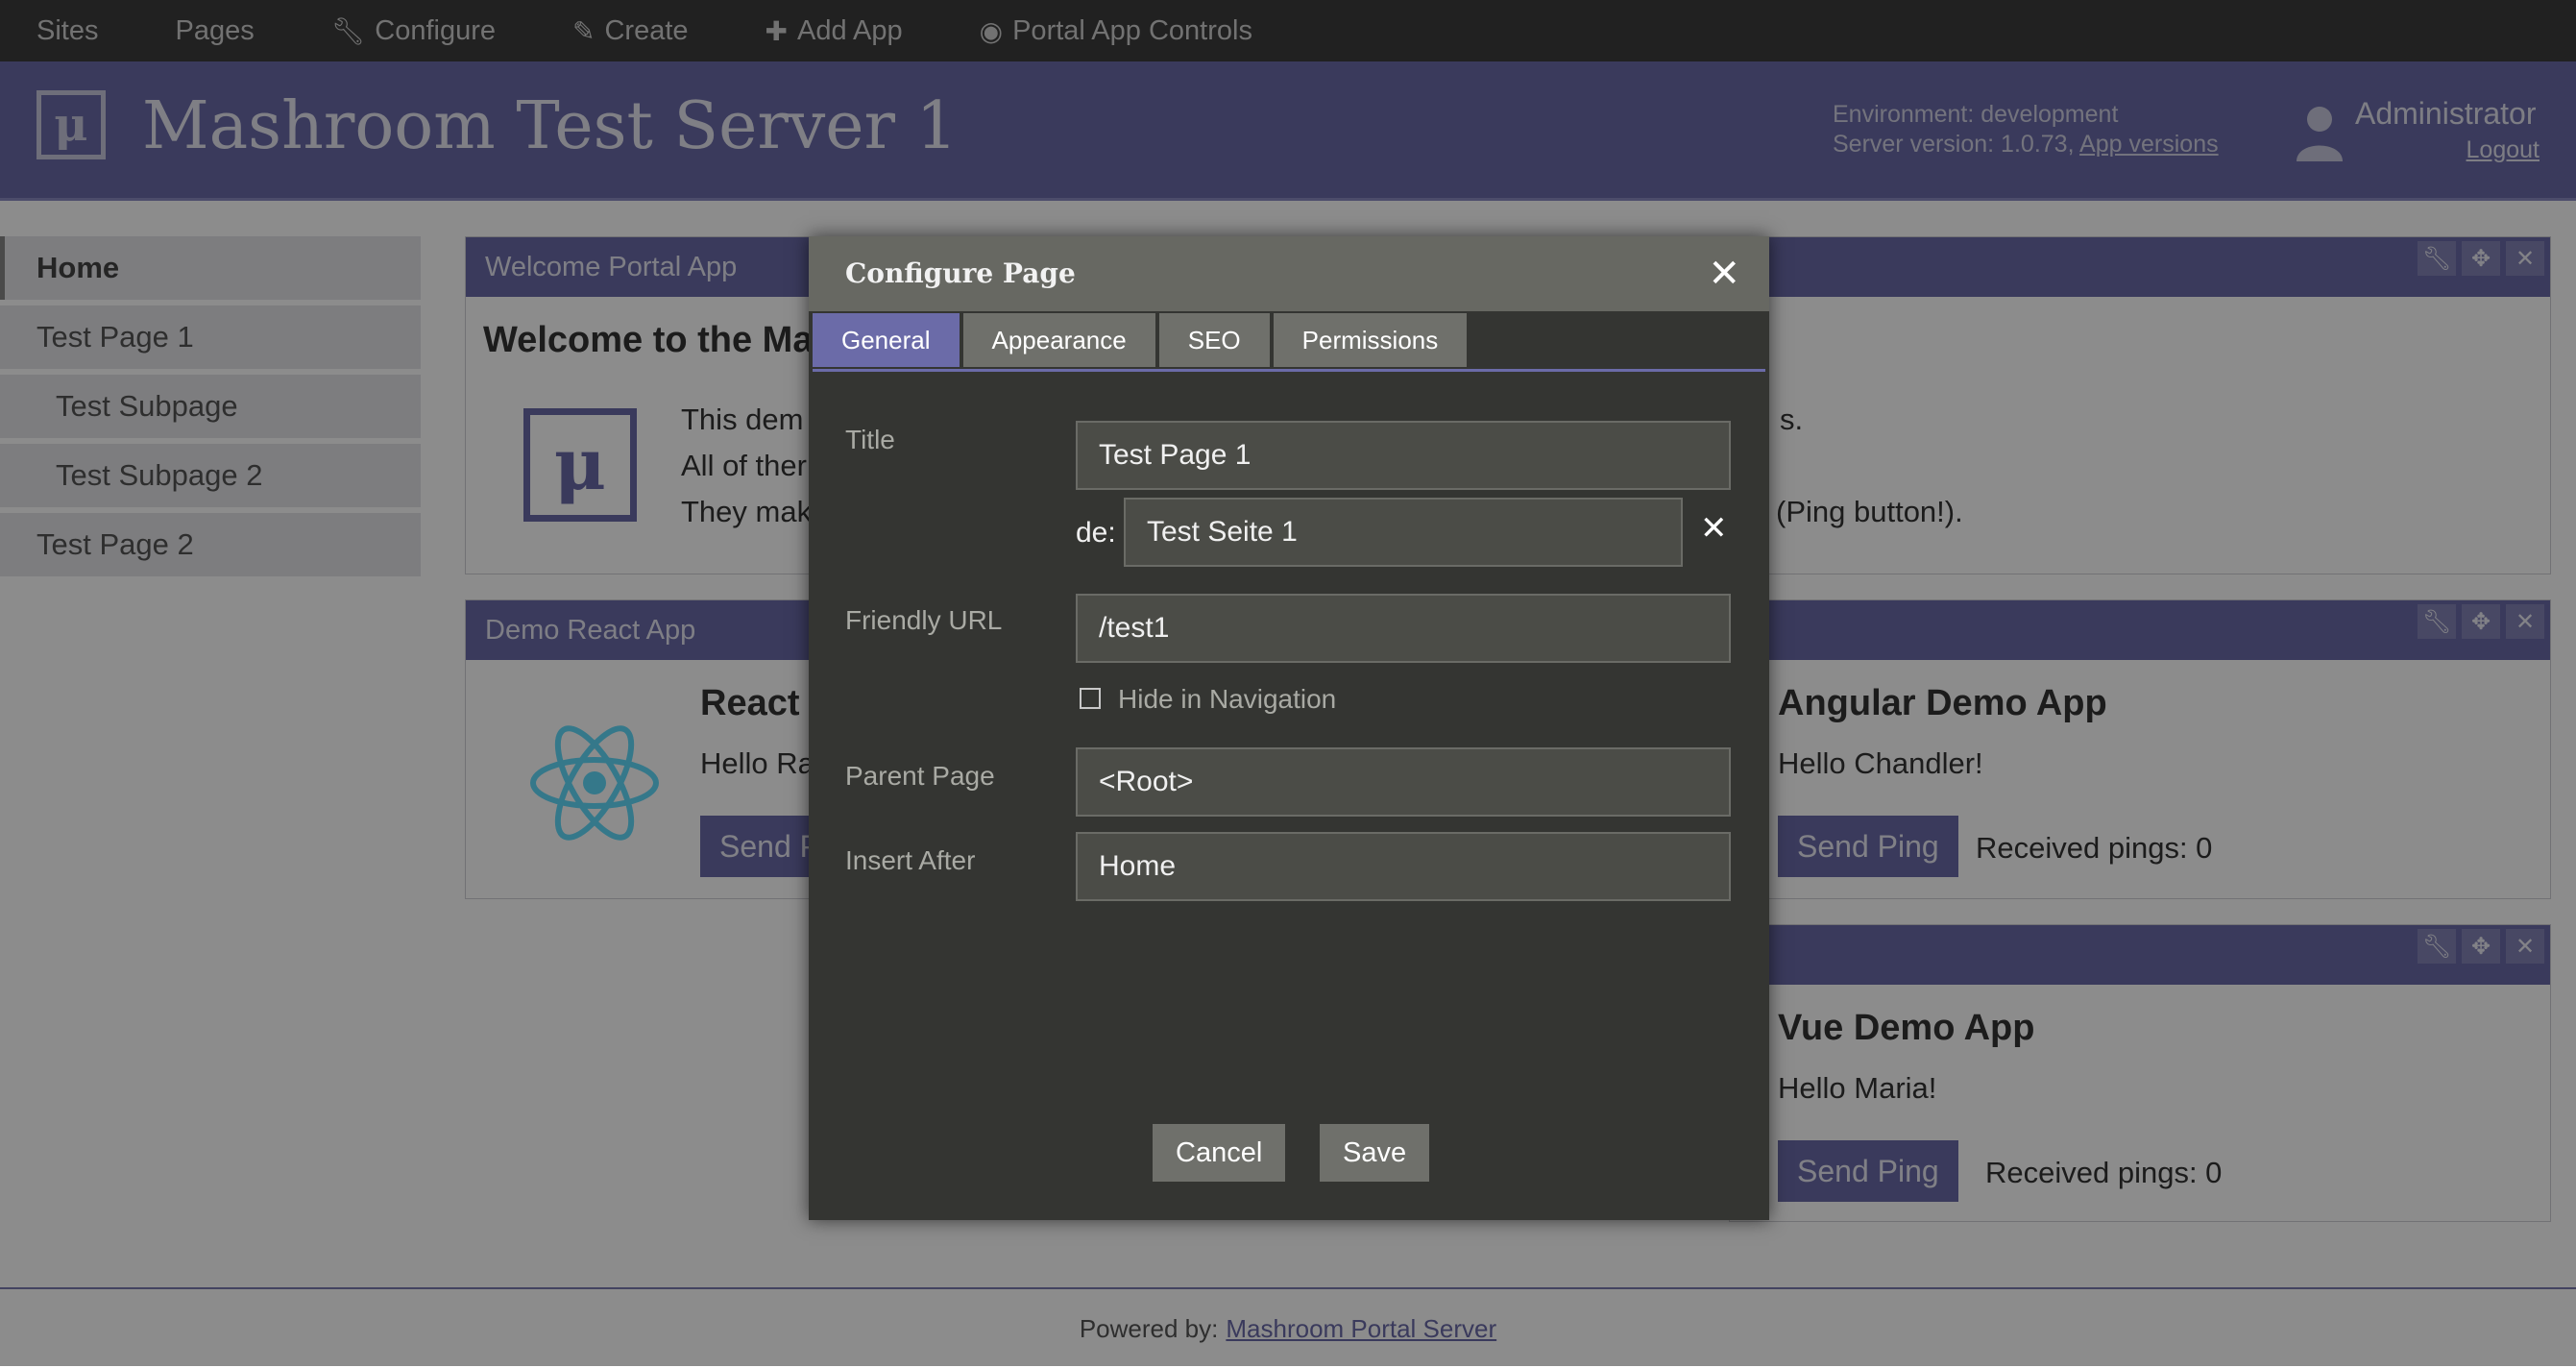  Describe the element at coordinates (1403, 782) in the screenshot. I see `parent-page-select: <Root>` at that location.